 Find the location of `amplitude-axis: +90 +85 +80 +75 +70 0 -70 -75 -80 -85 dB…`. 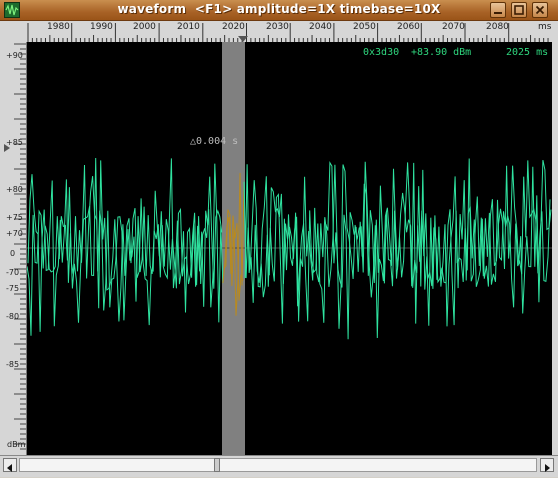

amplitude-axis: +90 +85 +80 +75 +70 0 -70 -75 -80 -85 dB… is located at coordinates (13, 248).